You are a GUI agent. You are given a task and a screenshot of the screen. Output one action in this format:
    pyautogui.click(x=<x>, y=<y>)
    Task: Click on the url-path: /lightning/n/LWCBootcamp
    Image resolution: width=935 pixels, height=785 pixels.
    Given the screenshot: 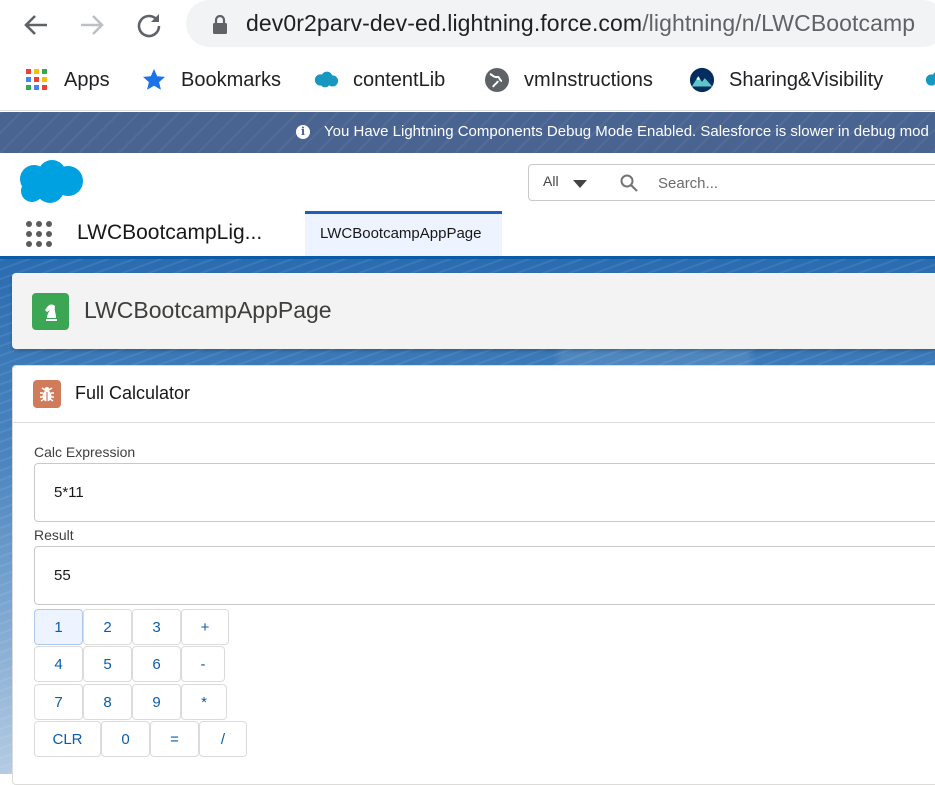 What is the action you would take?
    pyautogui.click(x=779, y=23)
    